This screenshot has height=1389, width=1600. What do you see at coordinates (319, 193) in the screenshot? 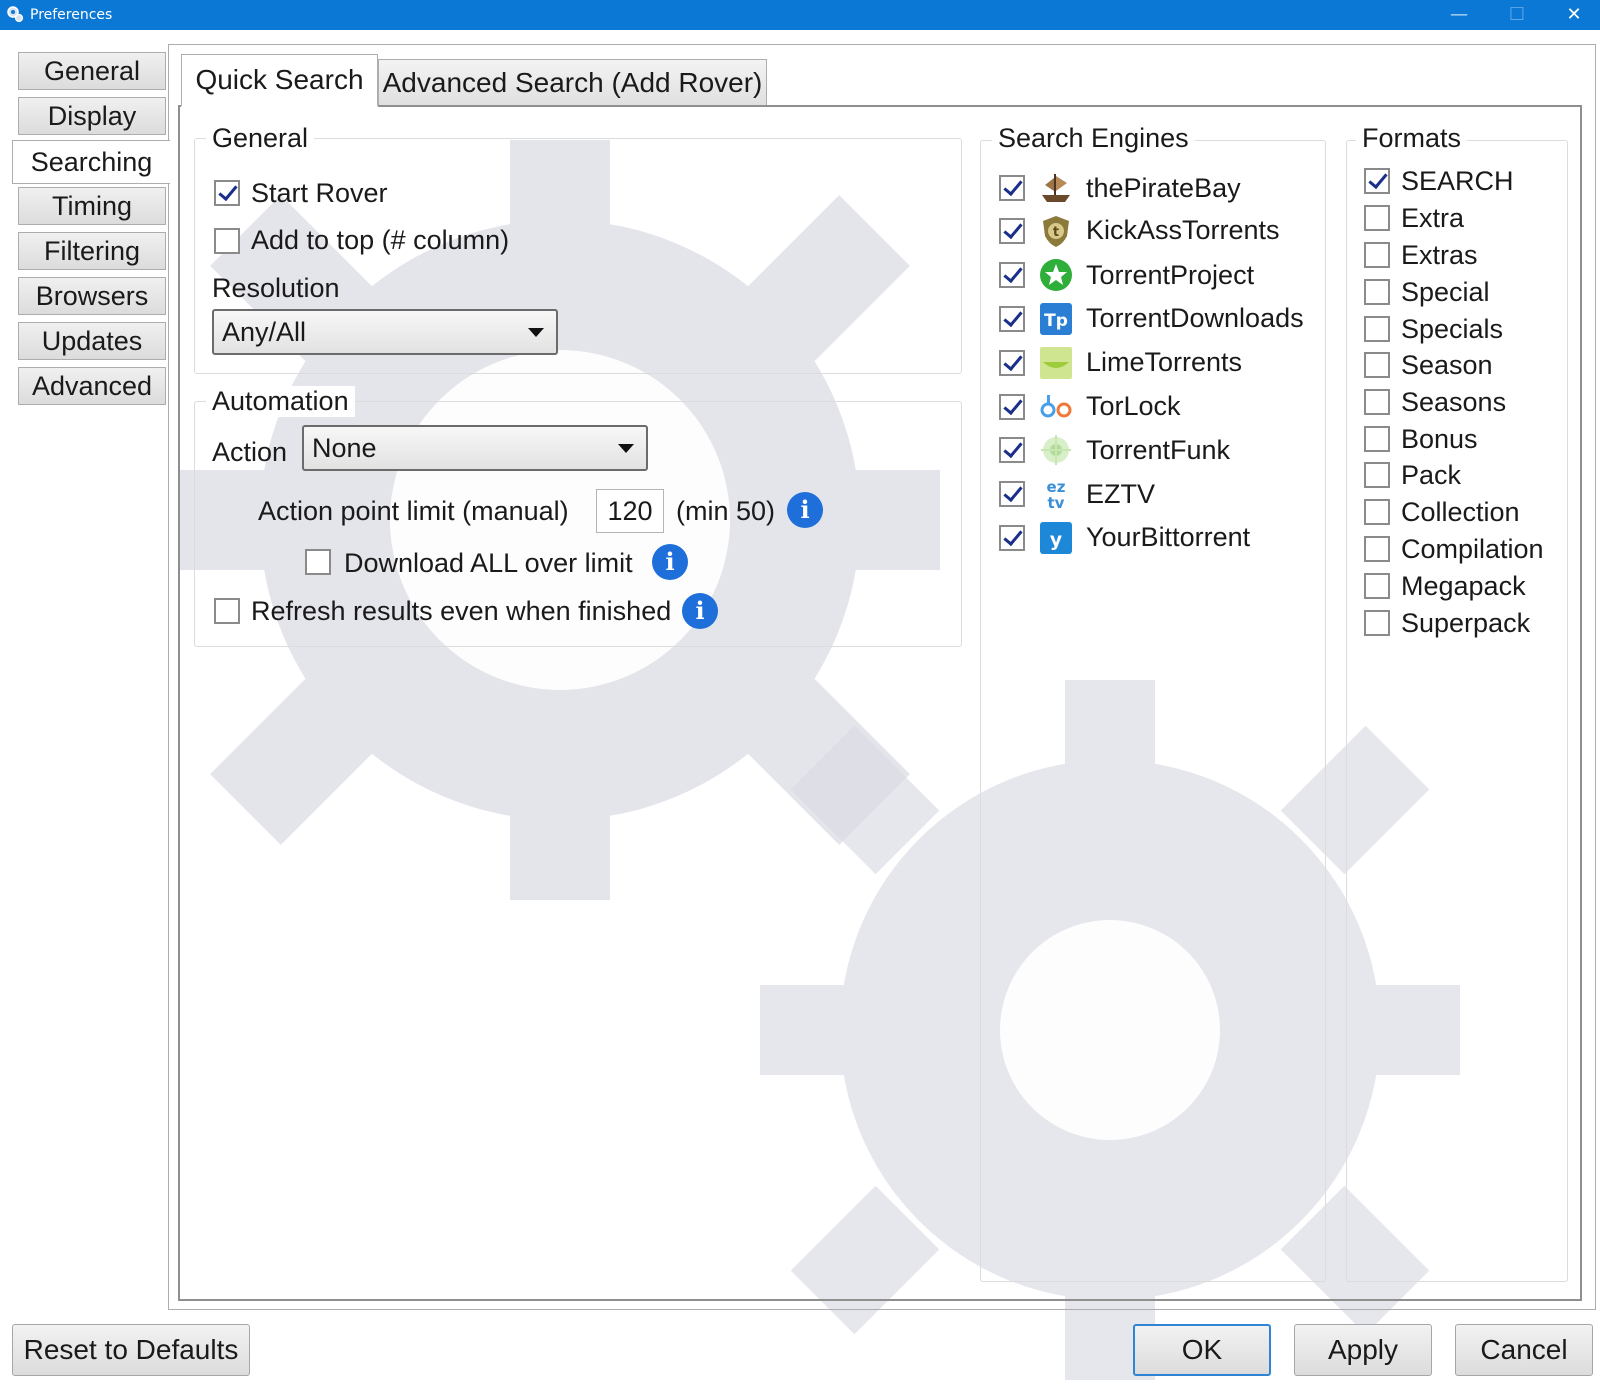
I see `start-rover-label: Start Rover` at bounding box center [319, 193].